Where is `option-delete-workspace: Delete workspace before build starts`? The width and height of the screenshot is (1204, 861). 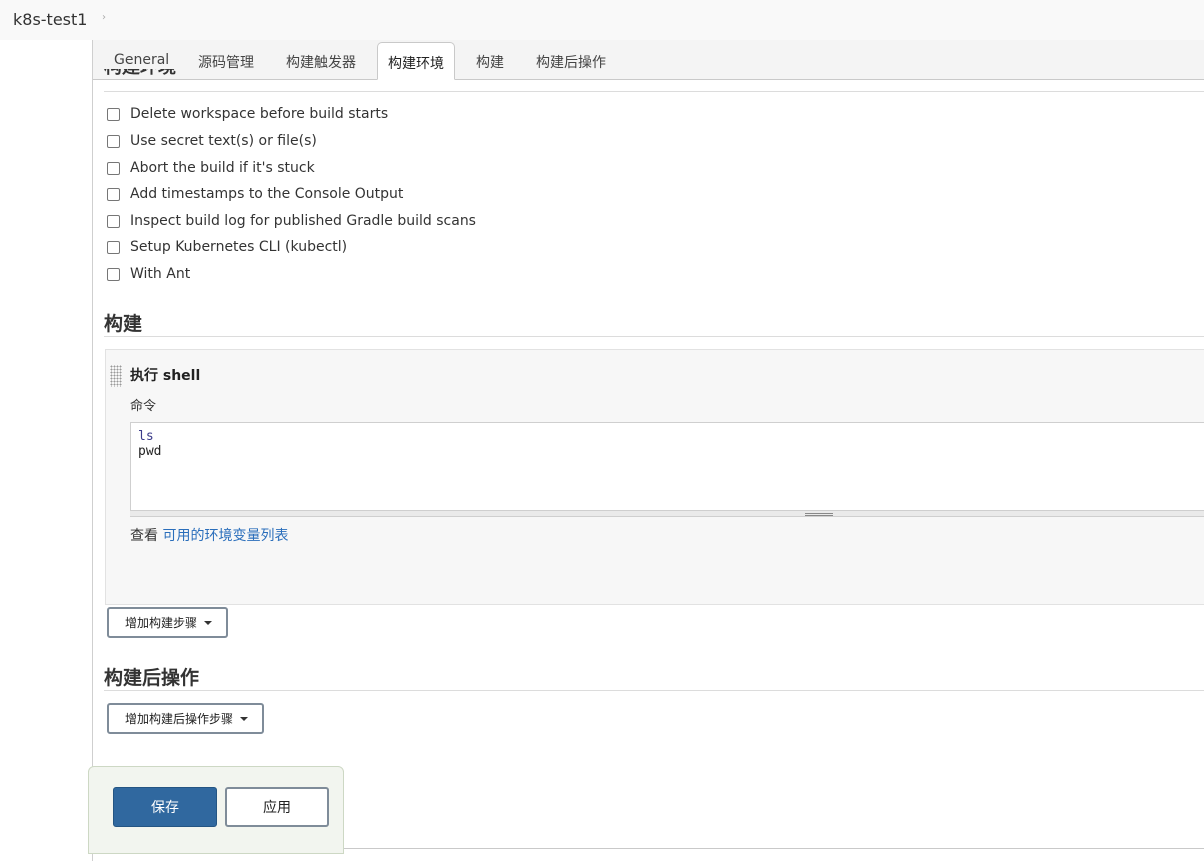
option-delete-workspace: Delete workspace before build starts is located at coordinates (247, 114).